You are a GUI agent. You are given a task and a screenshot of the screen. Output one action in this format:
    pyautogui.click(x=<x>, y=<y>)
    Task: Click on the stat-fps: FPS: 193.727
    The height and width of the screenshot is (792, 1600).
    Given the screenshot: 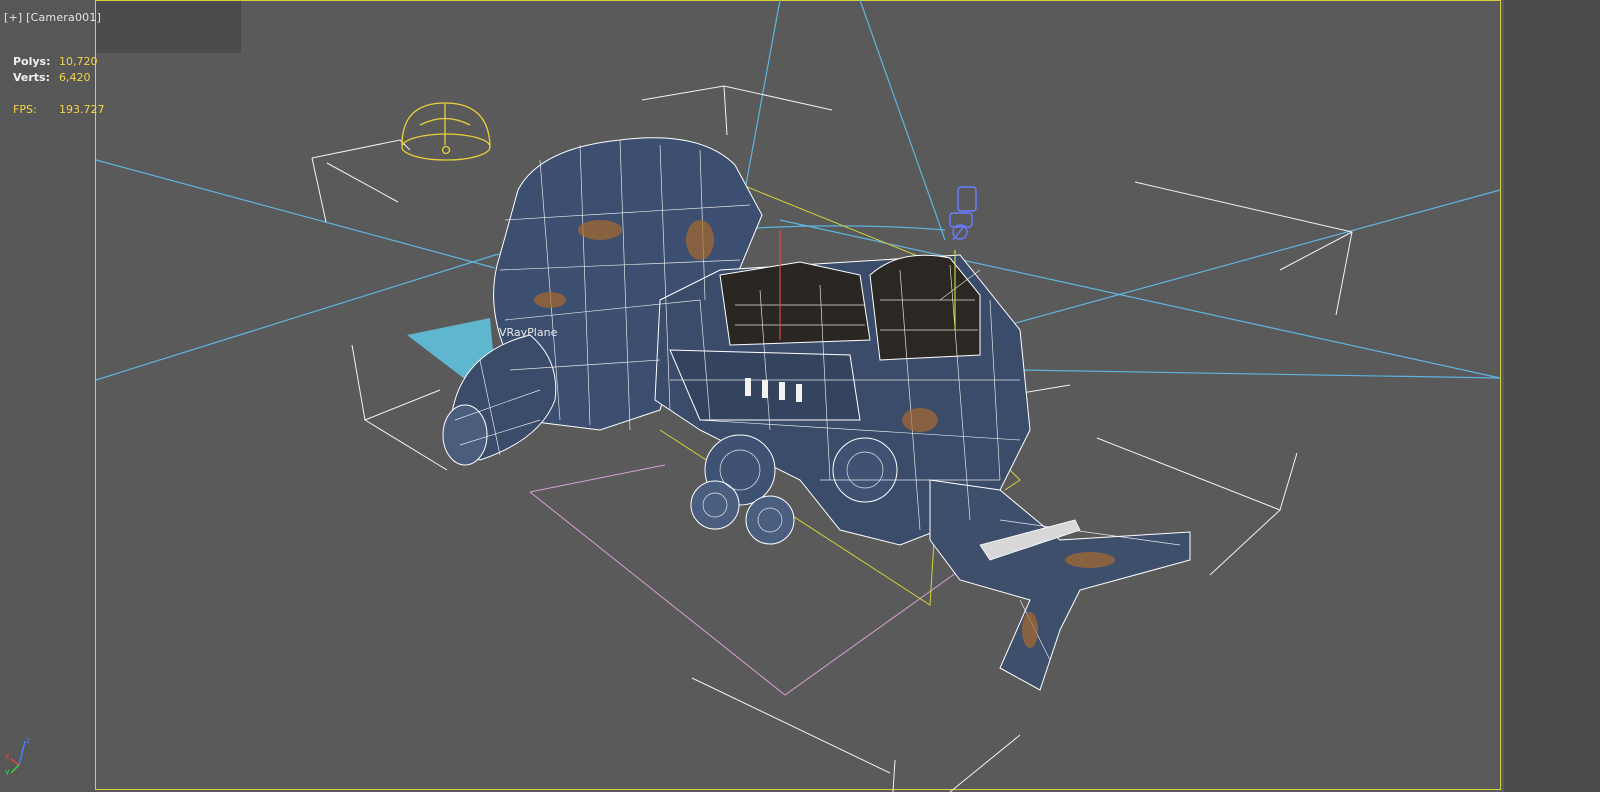 What is the action you would take?
    pyautogui.click(x=59, y=109)
    